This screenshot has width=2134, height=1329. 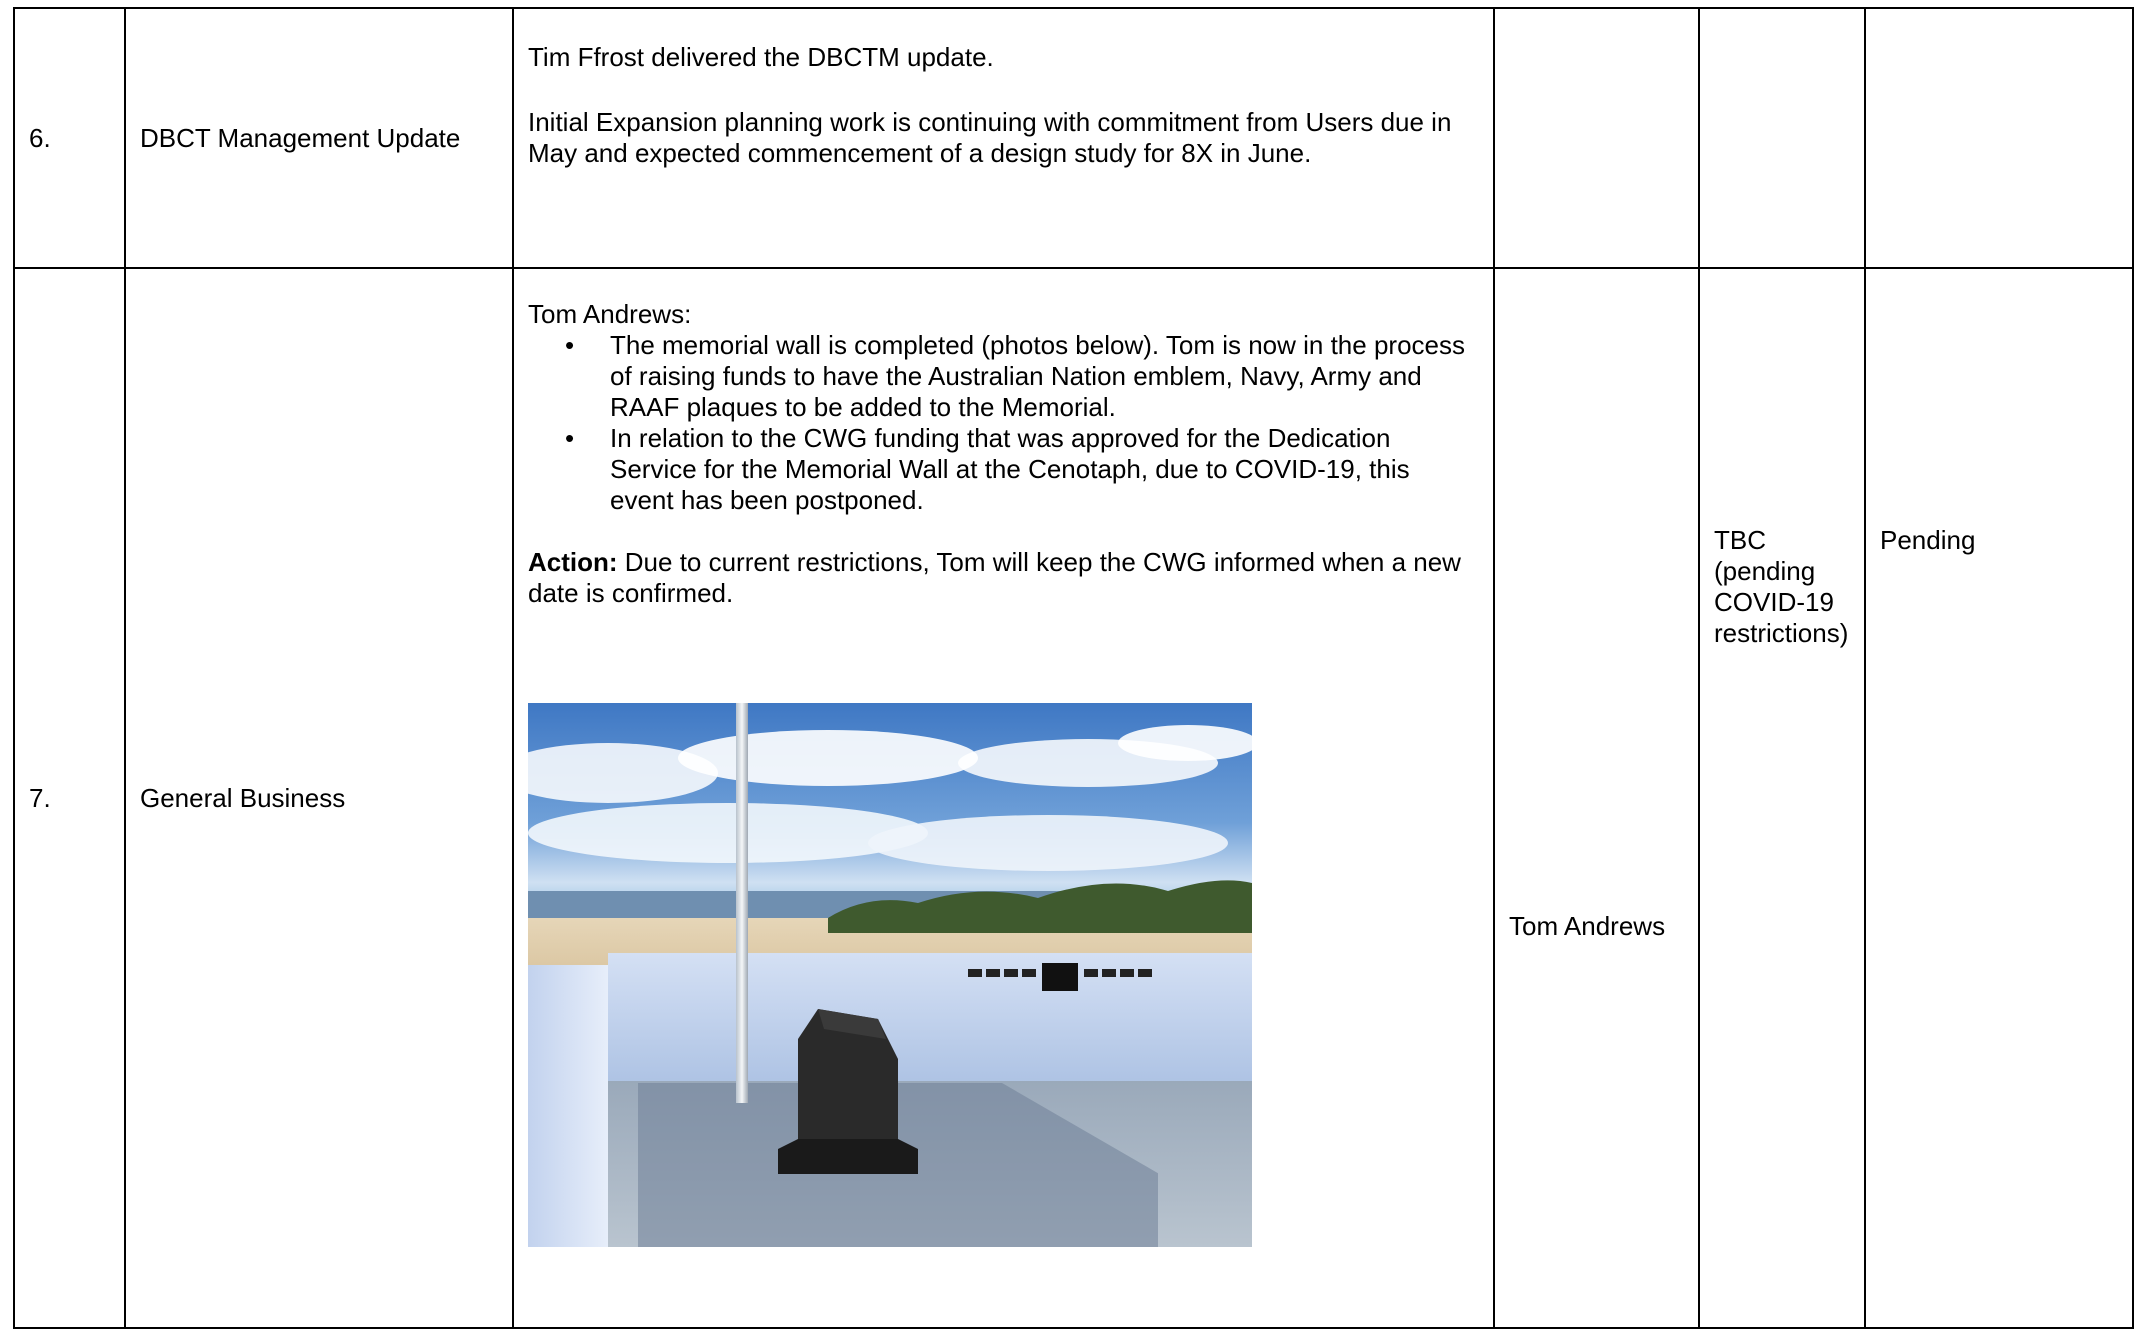 I want to click on memorial-stone, so click(x=848, y=1091).